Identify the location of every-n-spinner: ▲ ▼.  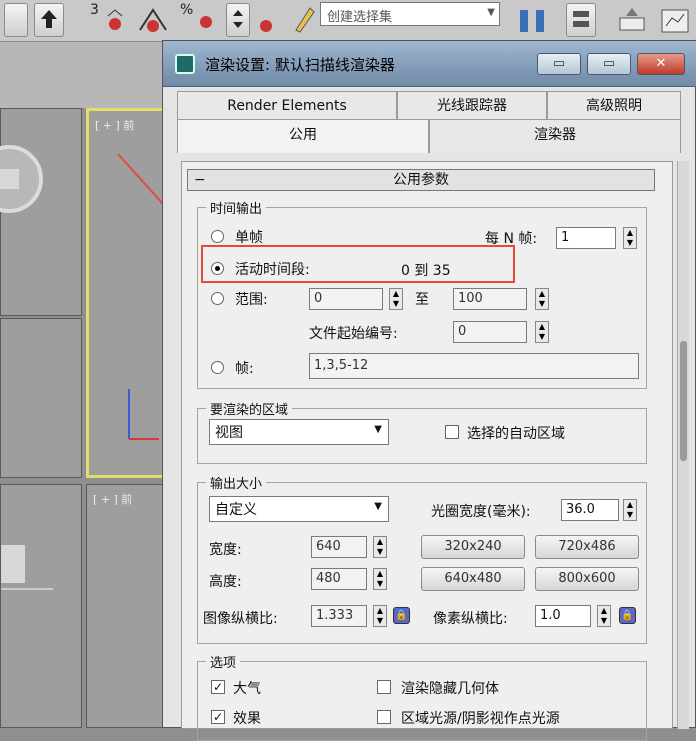
(630, 238).